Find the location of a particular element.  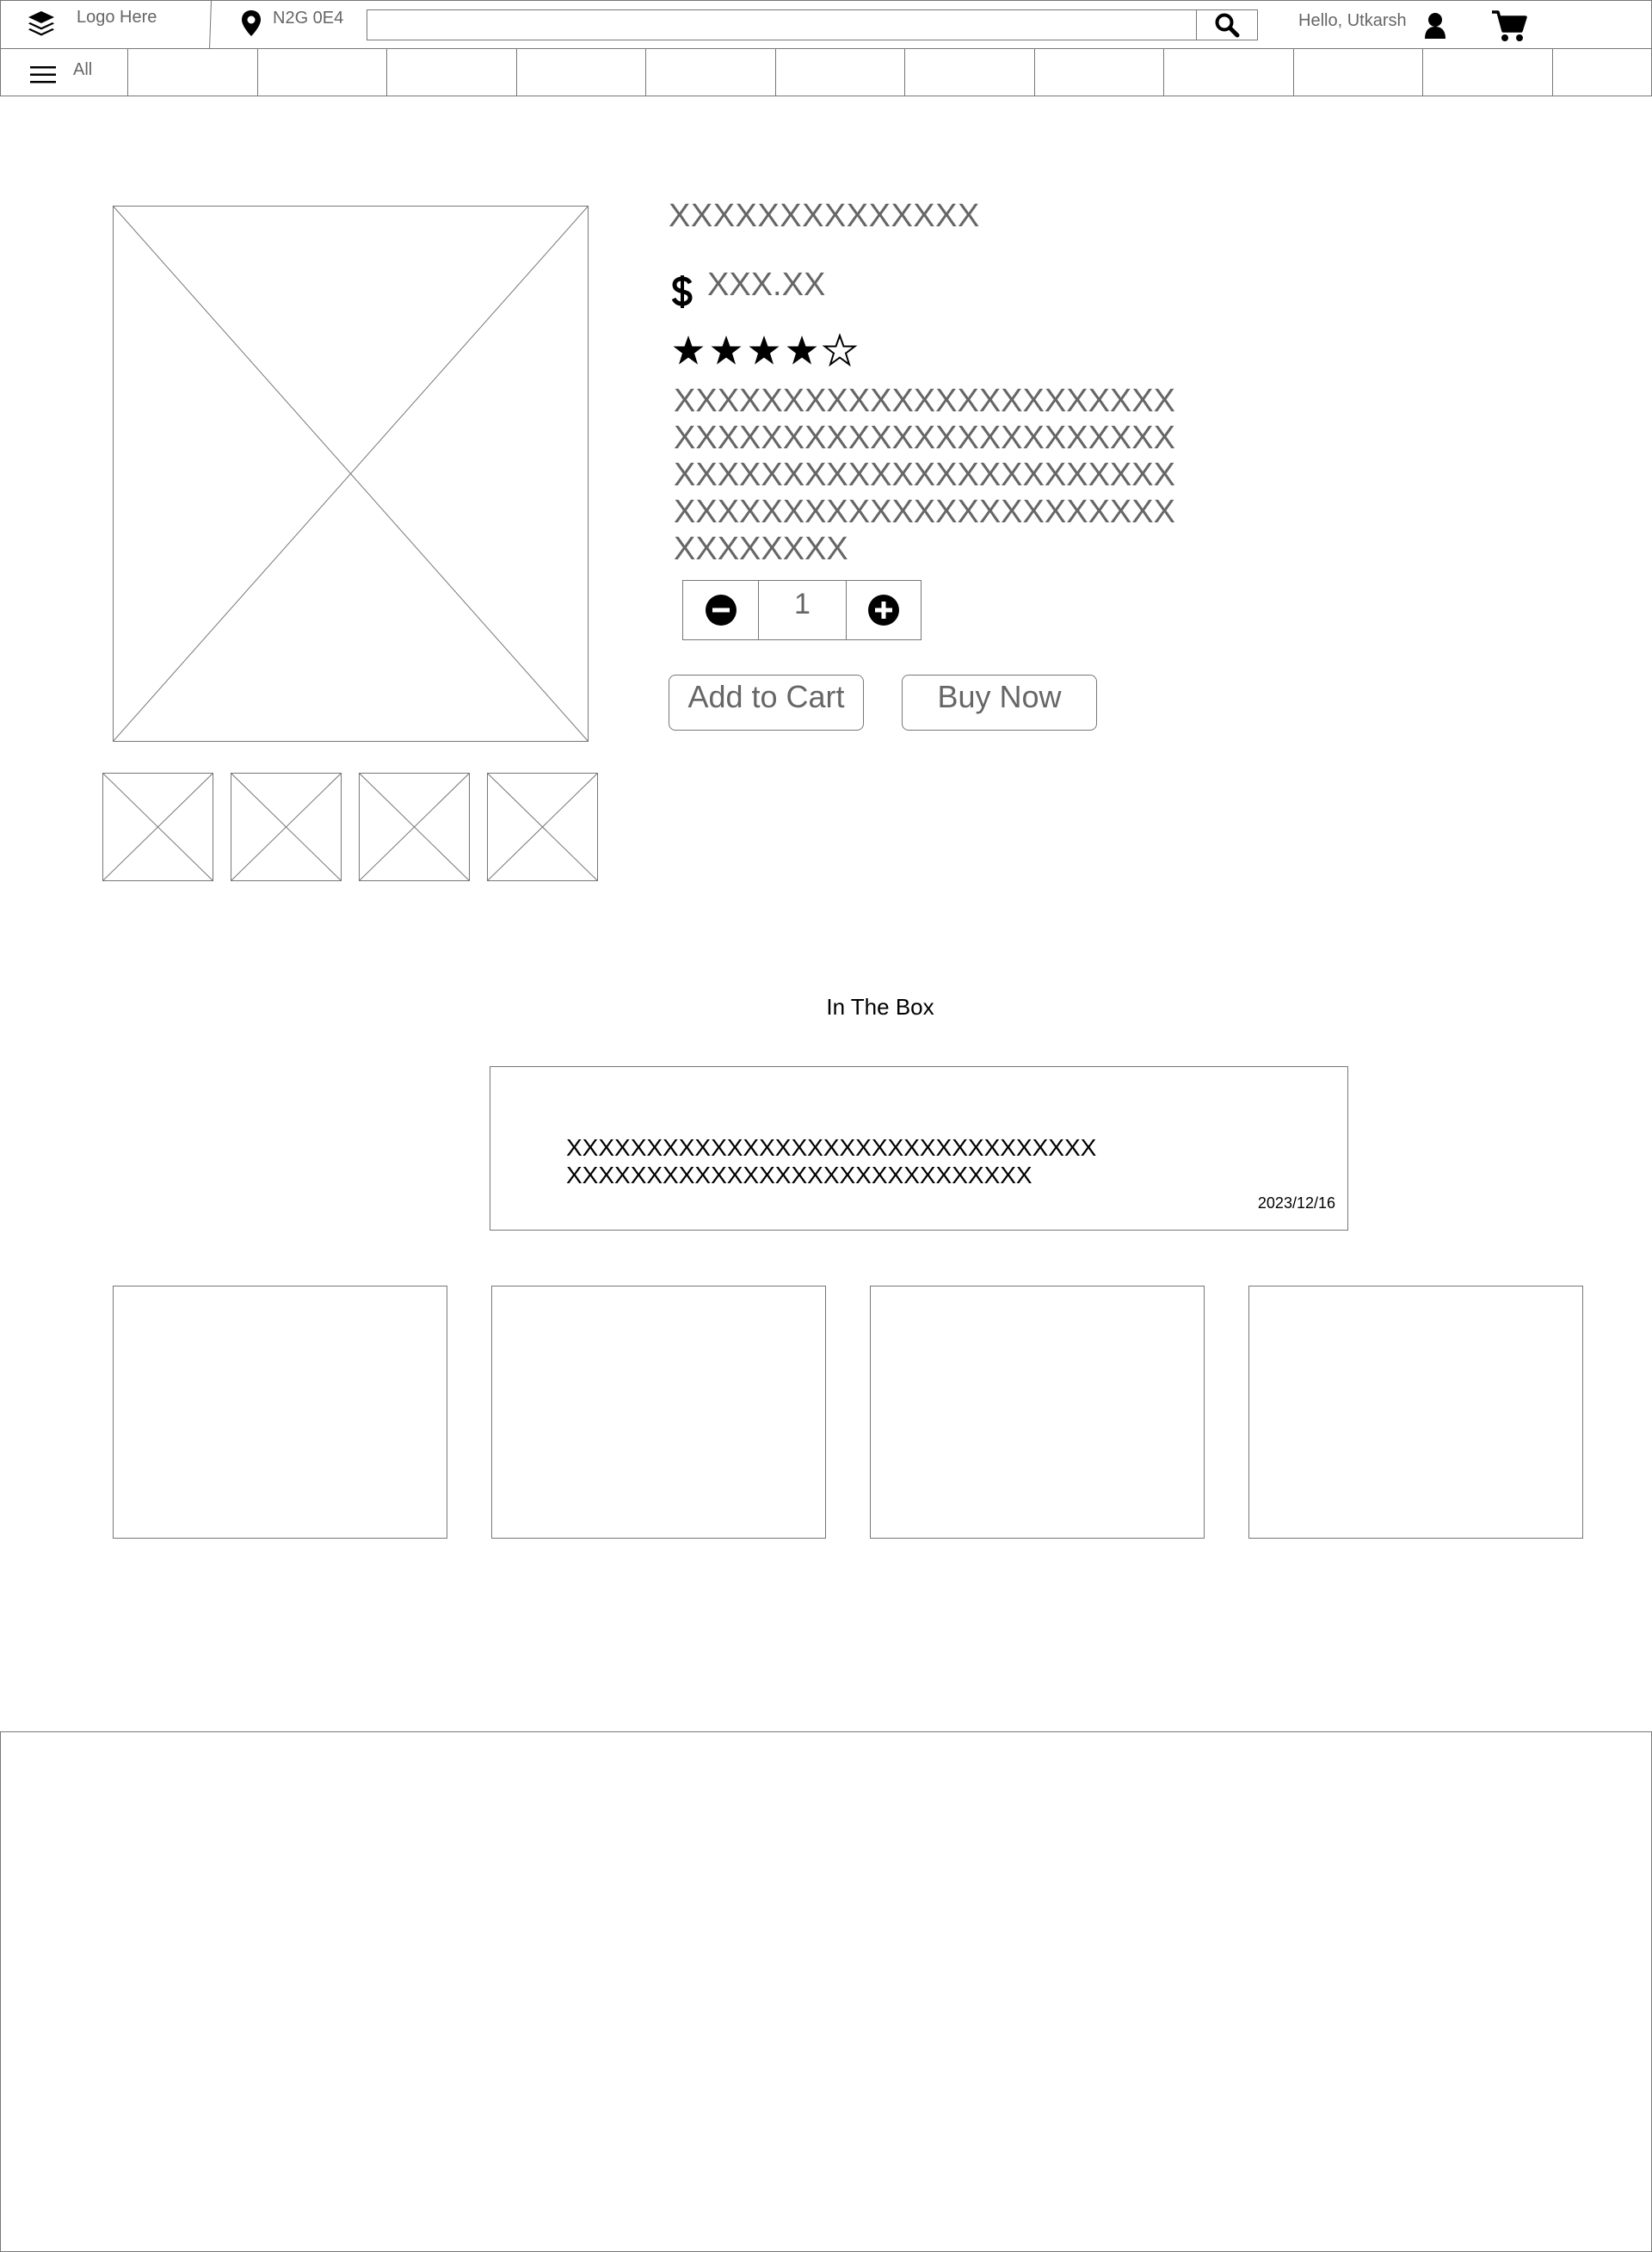

add-to-cart-button: Add to Cart is located at coordinates (766, 703).